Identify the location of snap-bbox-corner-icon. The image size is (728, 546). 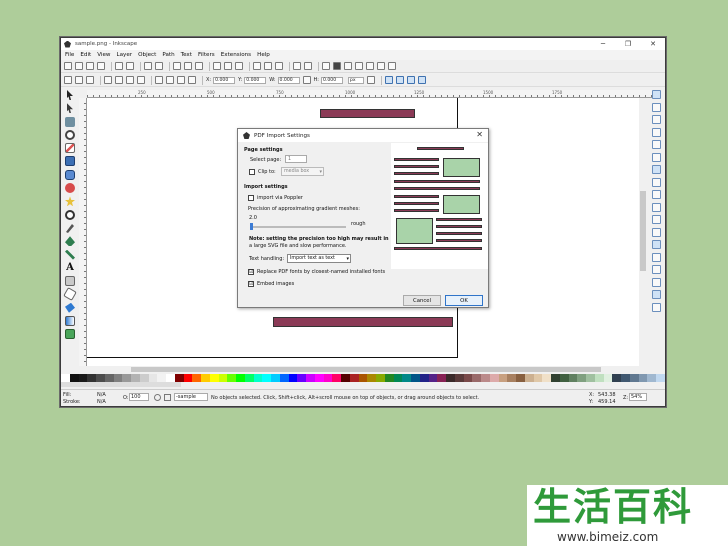
(656, 132).